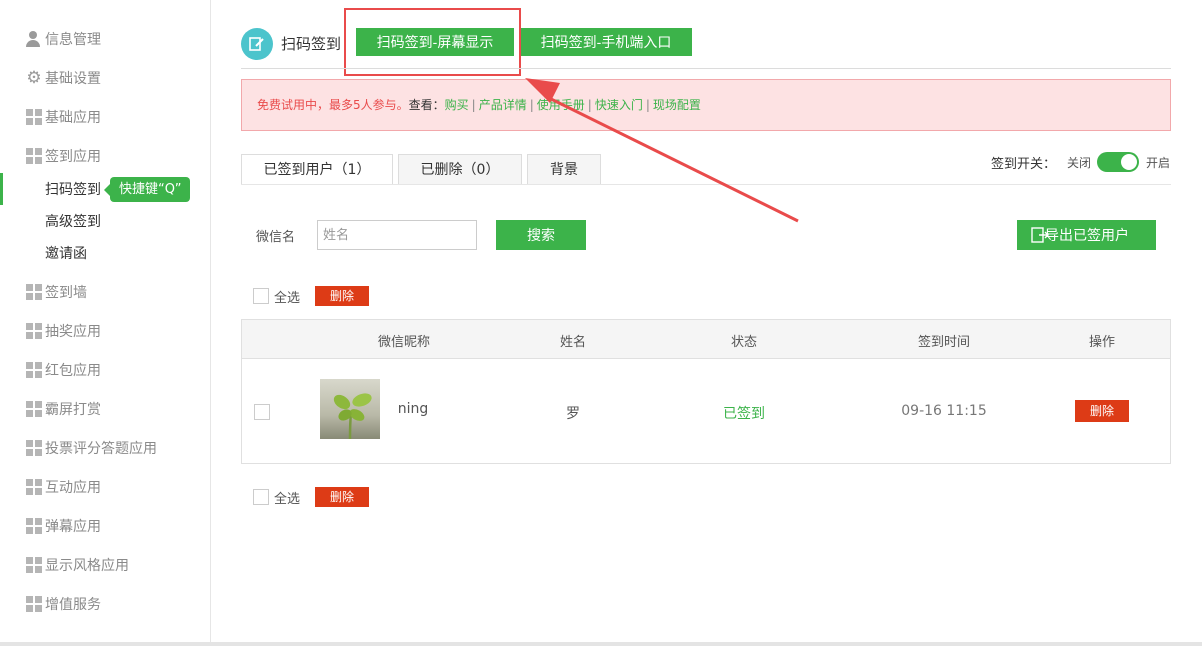 This screenshot has width=1202, height=646. Describe the element at coordinates (105, 221) in the screenshot. I see `sidebar-subitem-advanced-checkin: 高级签到` at that location.